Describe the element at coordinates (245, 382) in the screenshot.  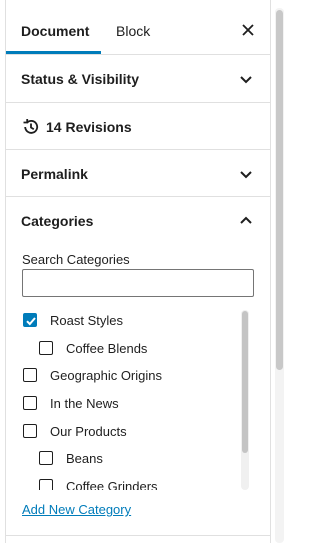
I see `category-list-scrollbar-thumb` at that location.